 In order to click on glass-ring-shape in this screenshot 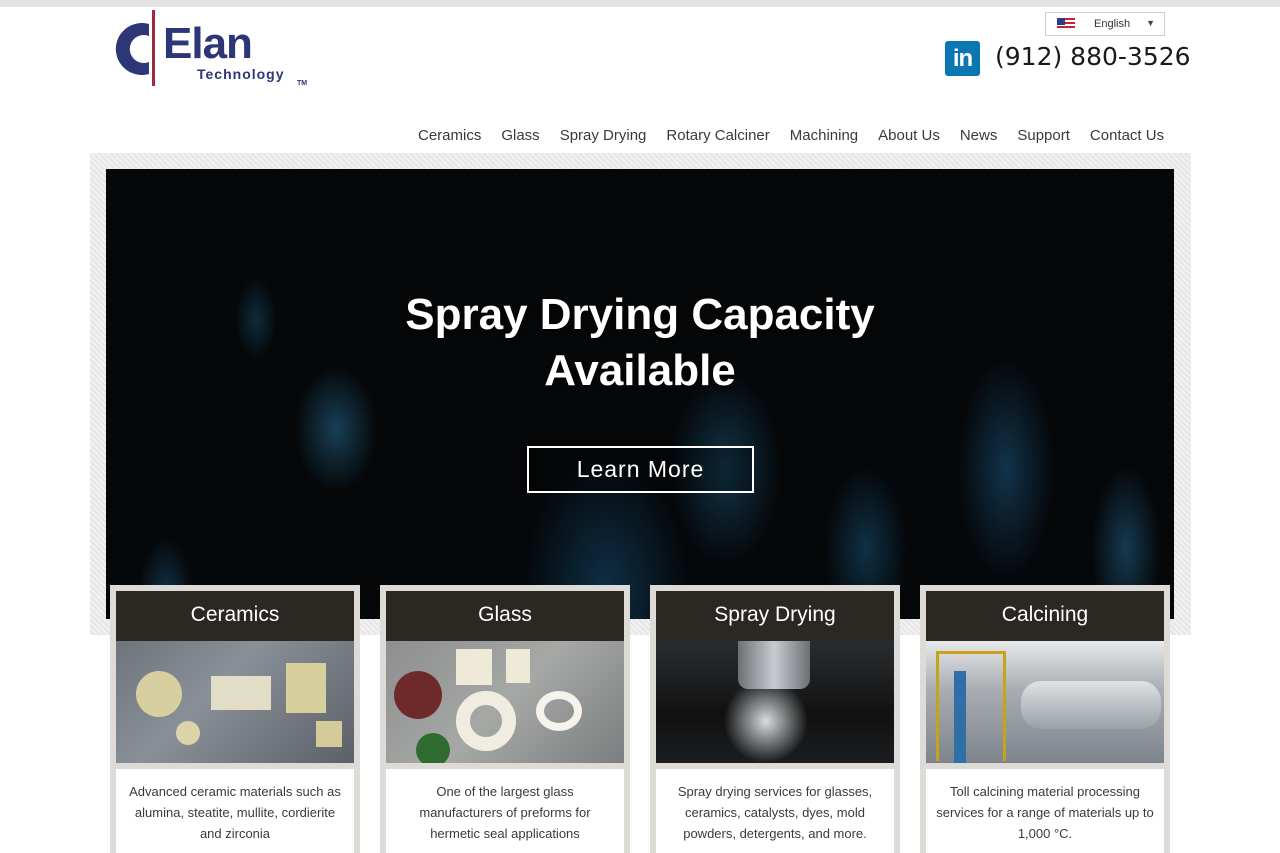, I will do `click(486, 721)`.